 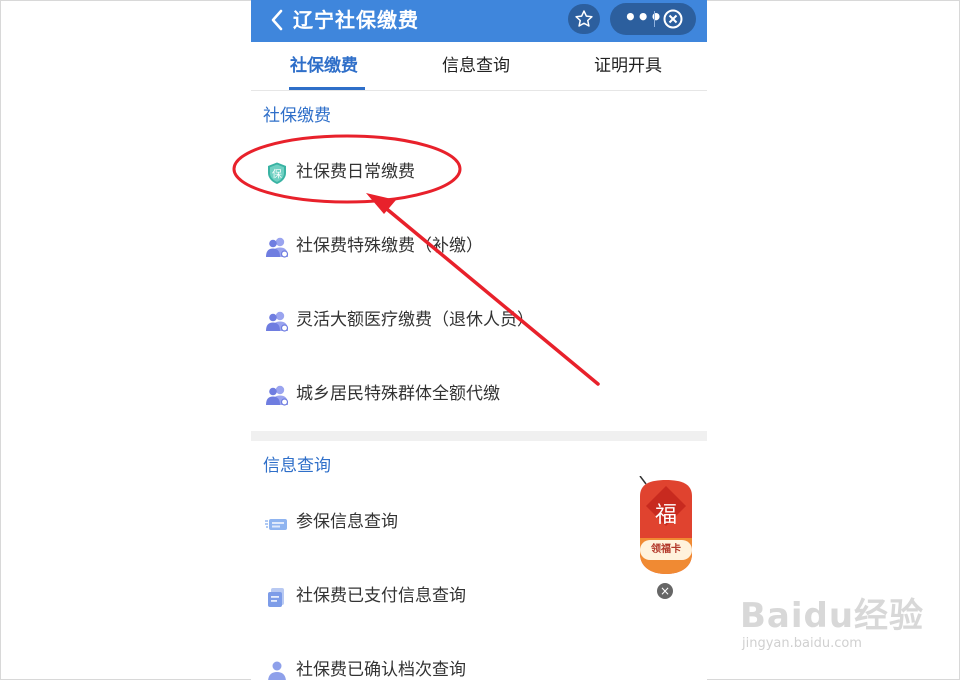 What do you see at coordinates (381, 596) in the screenshot?
I see `list-item-label: 社保费已支付信息查询` at bounding box center [381, 596].